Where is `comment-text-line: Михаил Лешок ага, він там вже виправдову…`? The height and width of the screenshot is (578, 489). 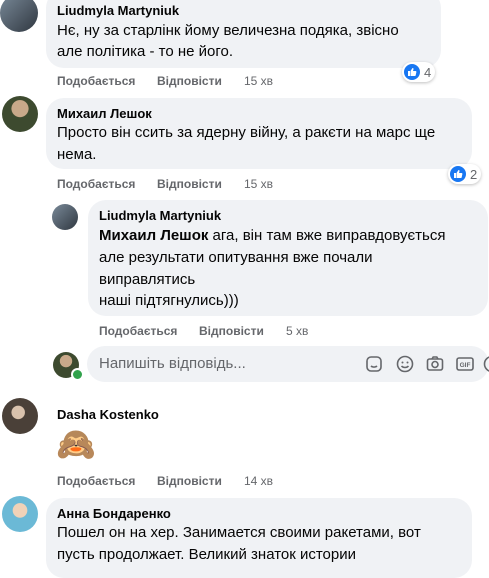 comment-text-line: Михаил Лешок ага, він там вже виправдову… is located at coordinates (272, 235).